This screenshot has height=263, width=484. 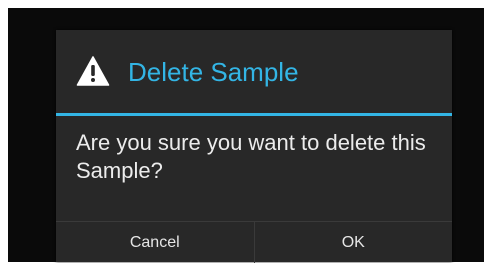 What do you see at coordinates (254, 114) in the screenshot?
I see `title-divider` at bounding box center [254, 114].